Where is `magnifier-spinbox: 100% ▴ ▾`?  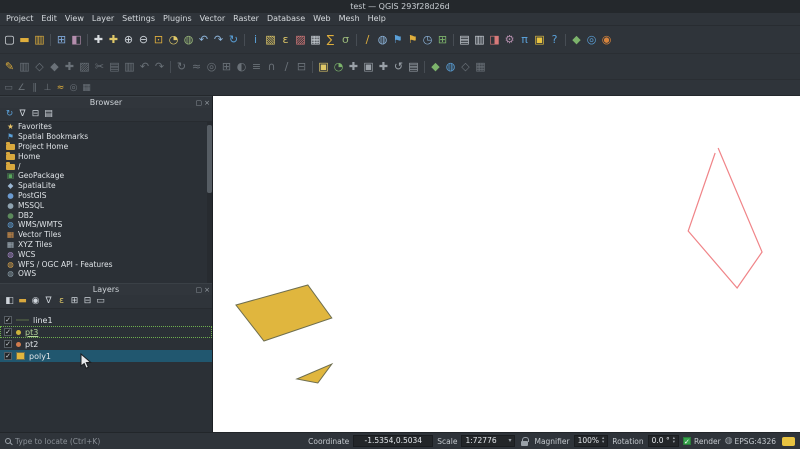 magnifier-spinbox: 100% ▴ ▾ is located at coordinates (591, 441).